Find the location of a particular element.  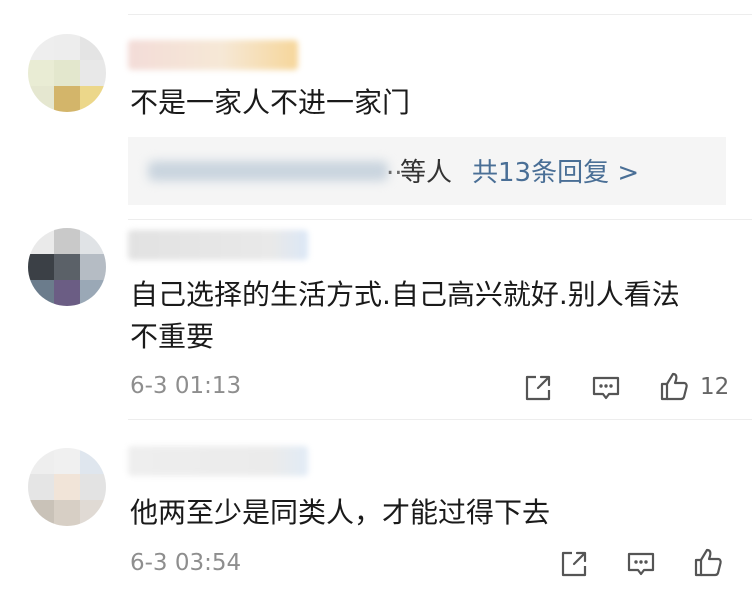

comment-text-line2: 不重要 is located at coordinates (172, 336).